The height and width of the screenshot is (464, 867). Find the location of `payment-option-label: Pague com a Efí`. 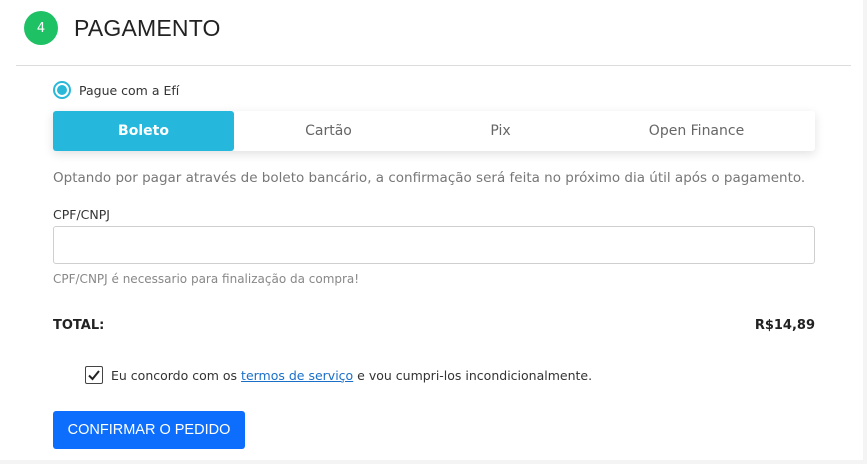

payment-option-label: Pague com a Efí is located at coordinates (129, 90).